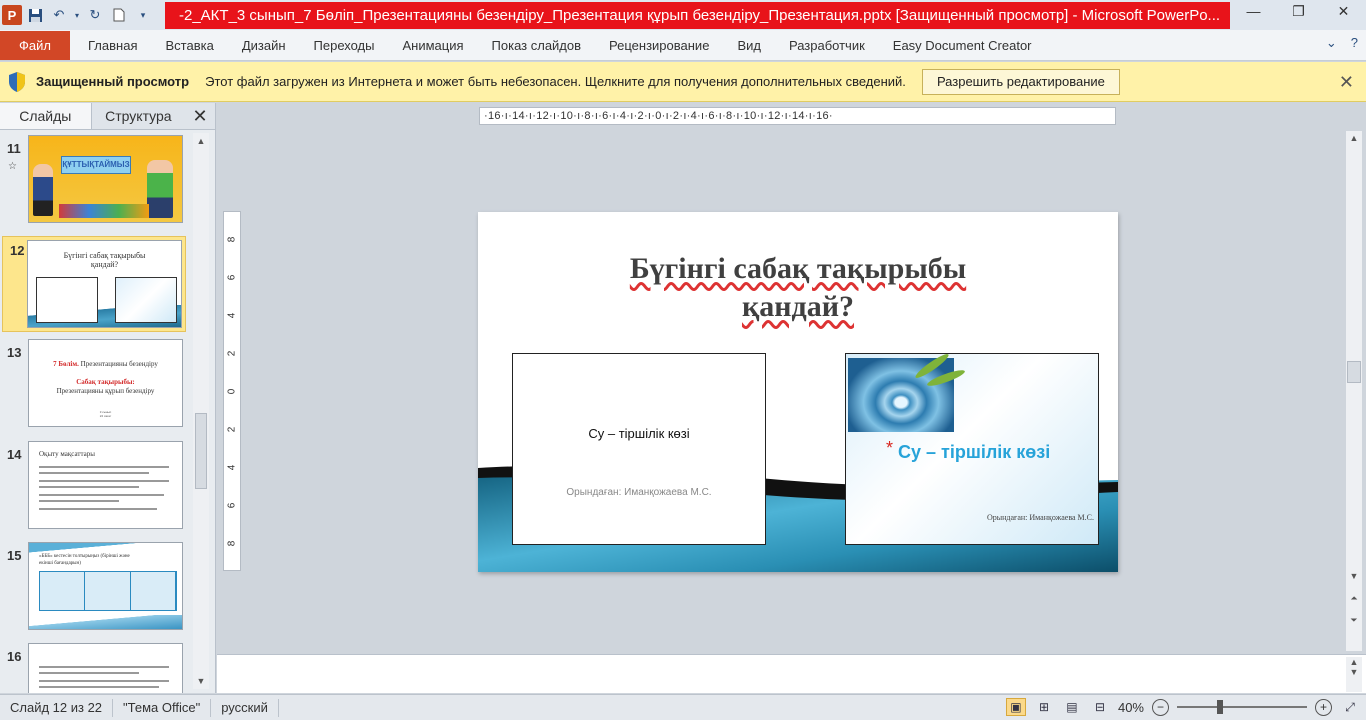 The image size is (1366, 720). I want to click on thumb-line-1: 7 Бөлім. Презентацияны безендіру, so click(105, 364).